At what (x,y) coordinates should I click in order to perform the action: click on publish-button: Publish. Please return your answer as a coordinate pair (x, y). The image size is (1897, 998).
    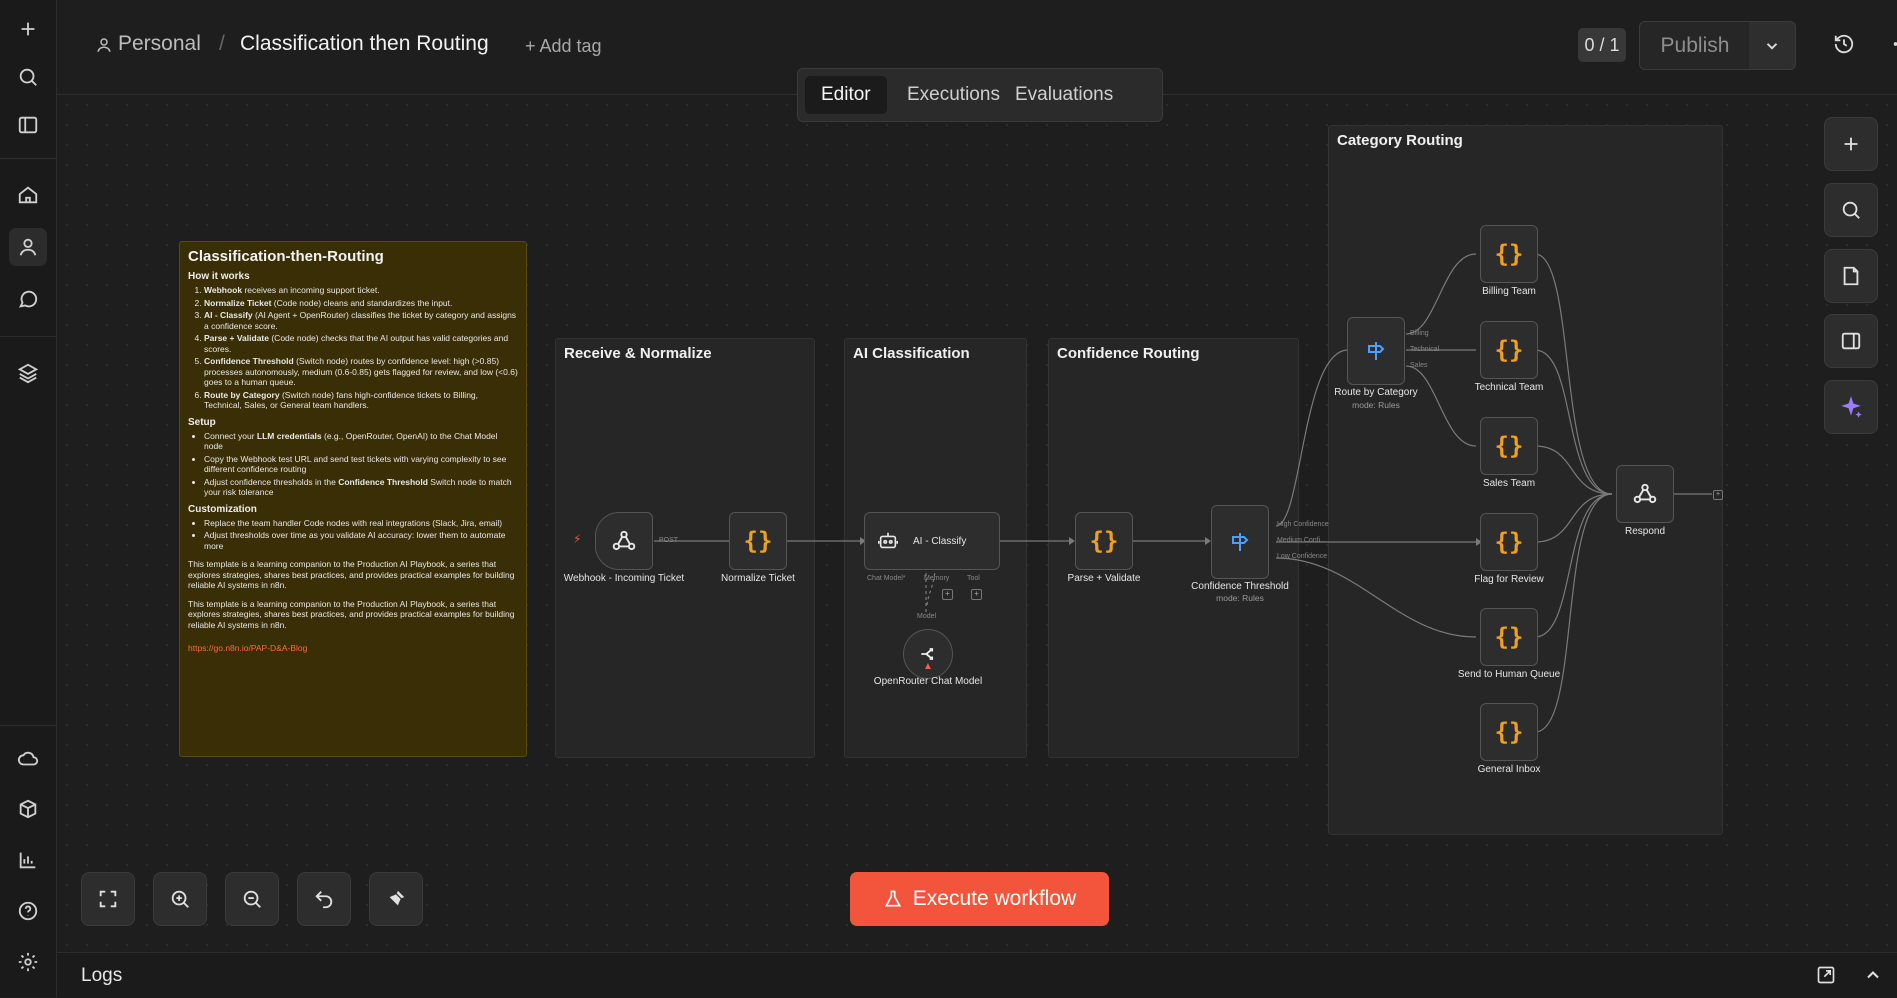
    Looking at the image, I should click on (1695, 45).